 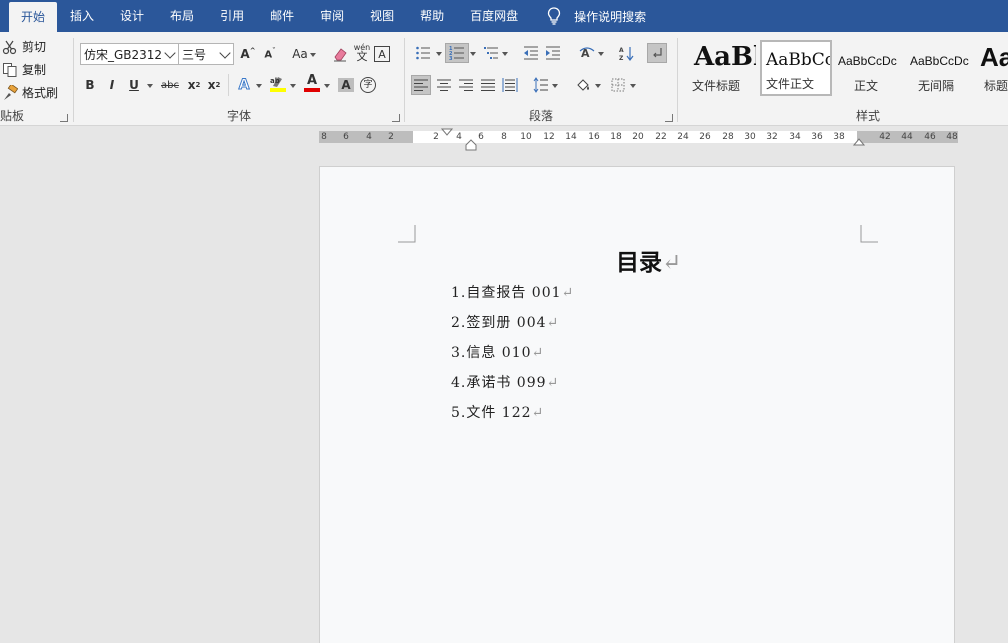 I want to click on copy-button: 复制, so click(x=24, y=69).